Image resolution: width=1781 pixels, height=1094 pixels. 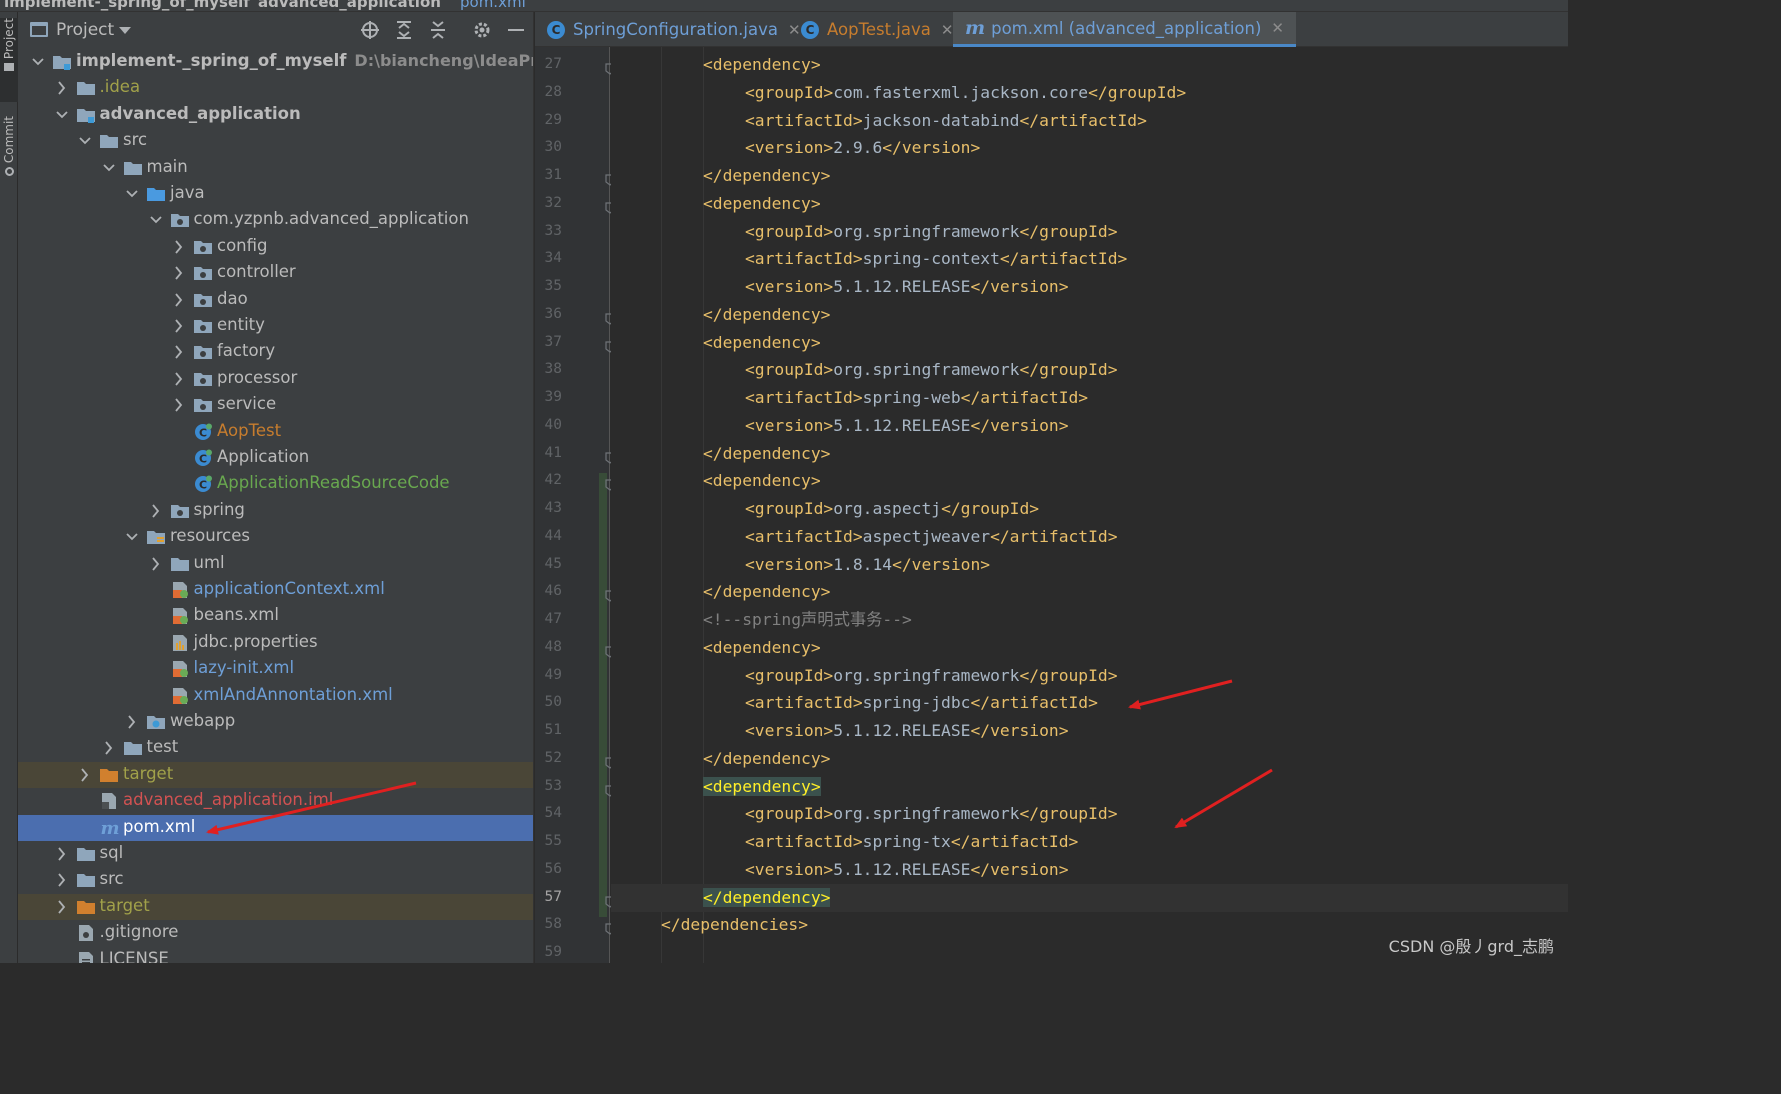 I want to click on breadcrumb-module: advanced_application, so click(x=349, y=5).